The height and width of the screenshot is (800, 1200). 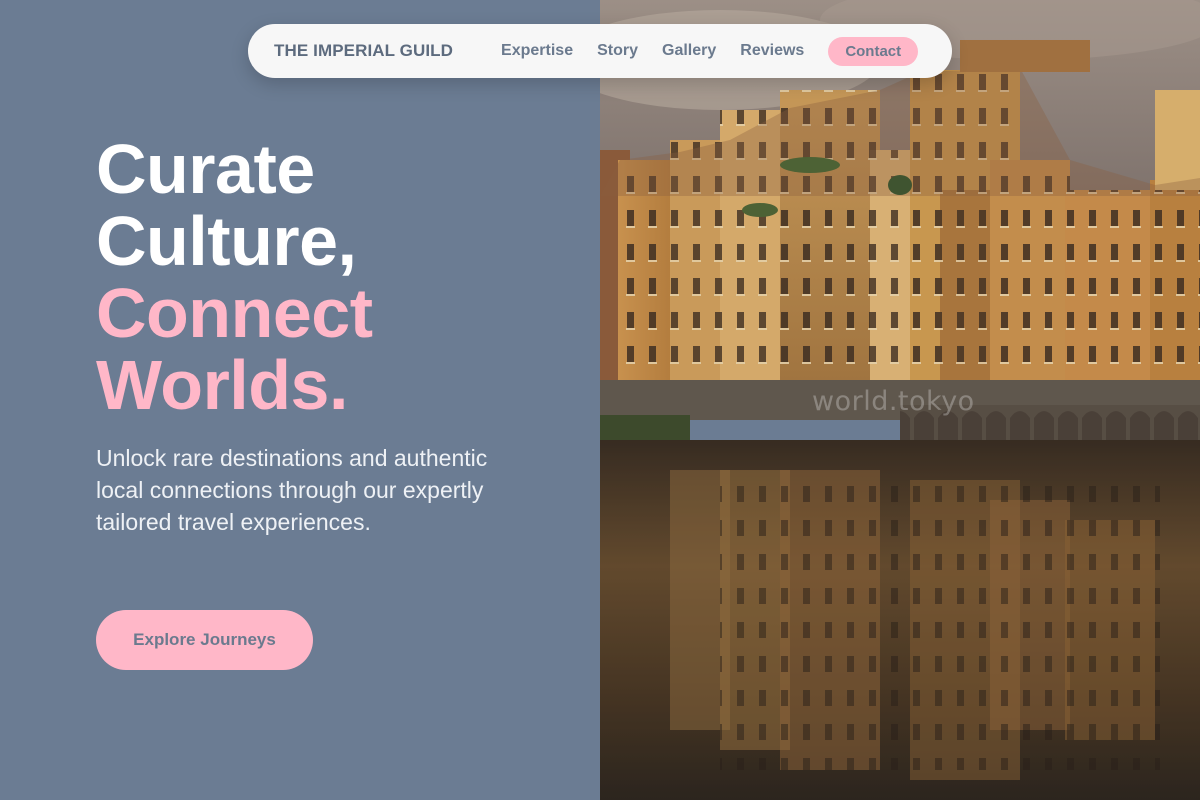 I want to click on photo-watermark: world.tokyo, so click(x=893, y=401).